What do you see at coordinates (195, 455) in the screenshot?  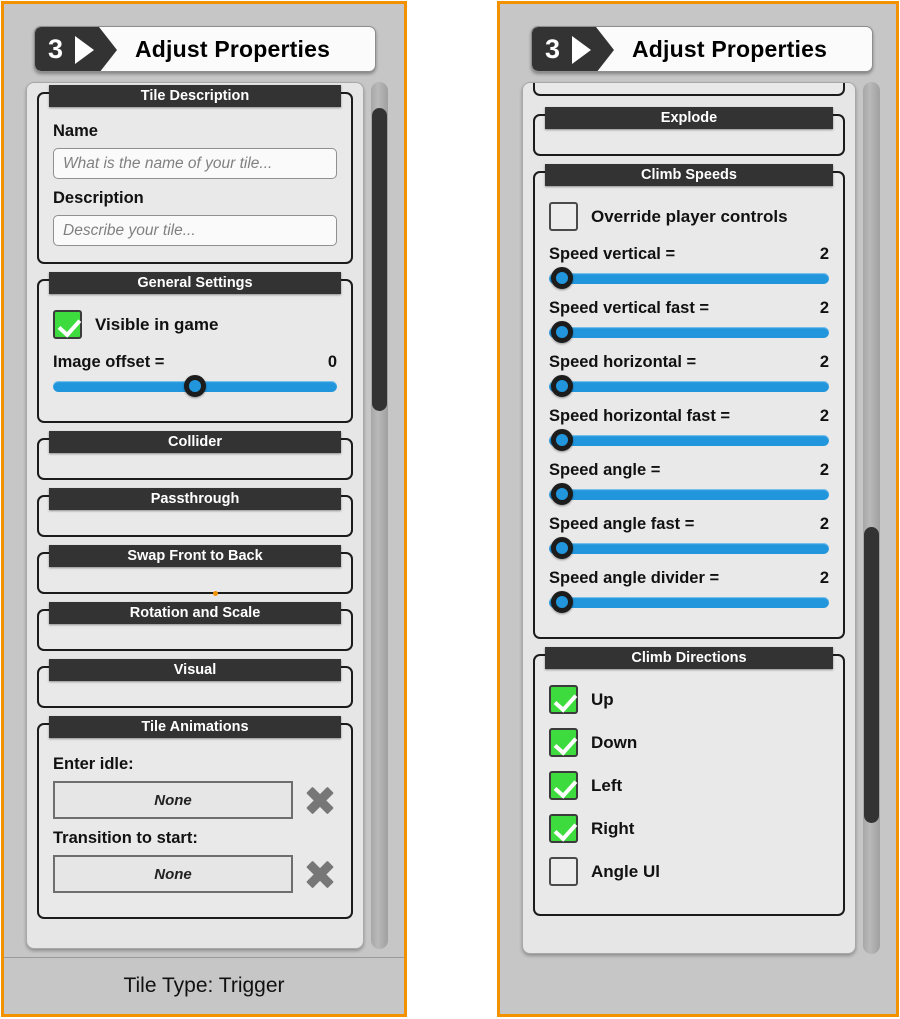 I see `section-collider: Collider` at bounding box center [195, 455].